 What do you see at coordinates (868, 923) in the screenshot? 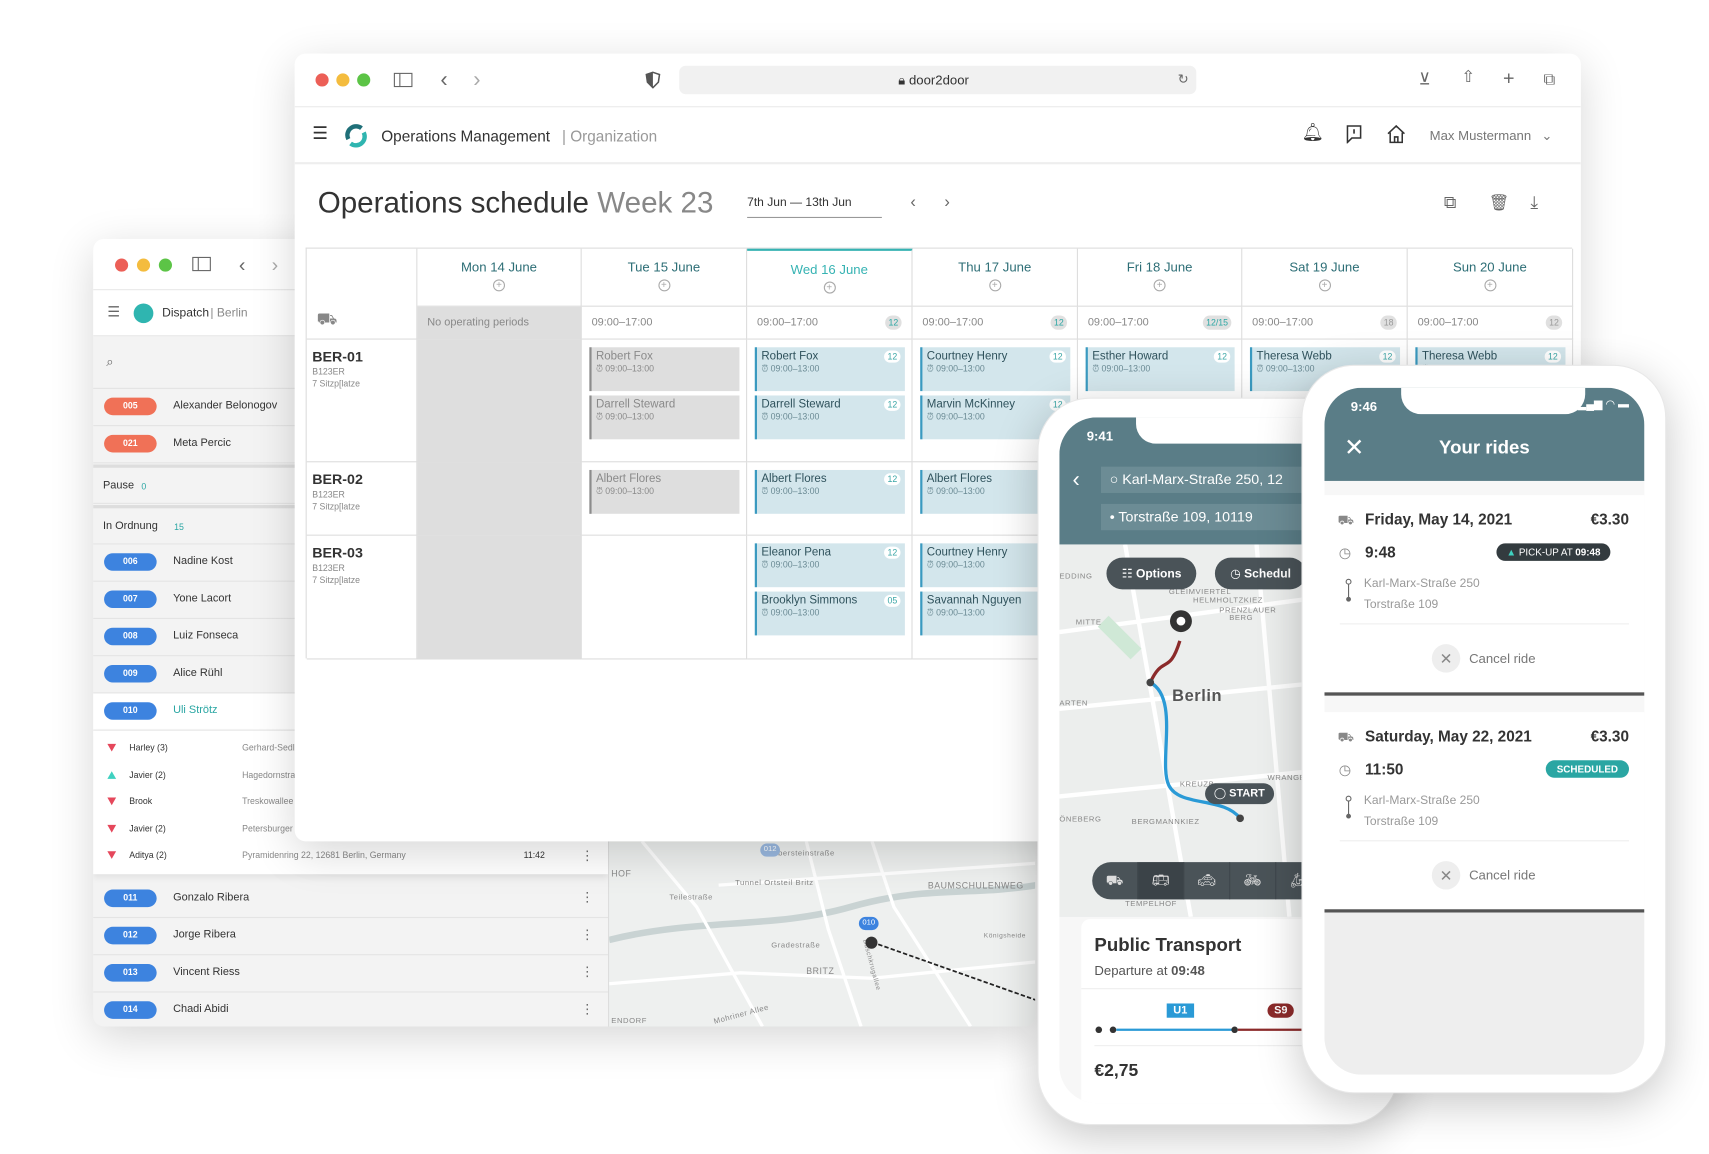
I see `vehicle-marker: 010` at bounding box center [868, 923].